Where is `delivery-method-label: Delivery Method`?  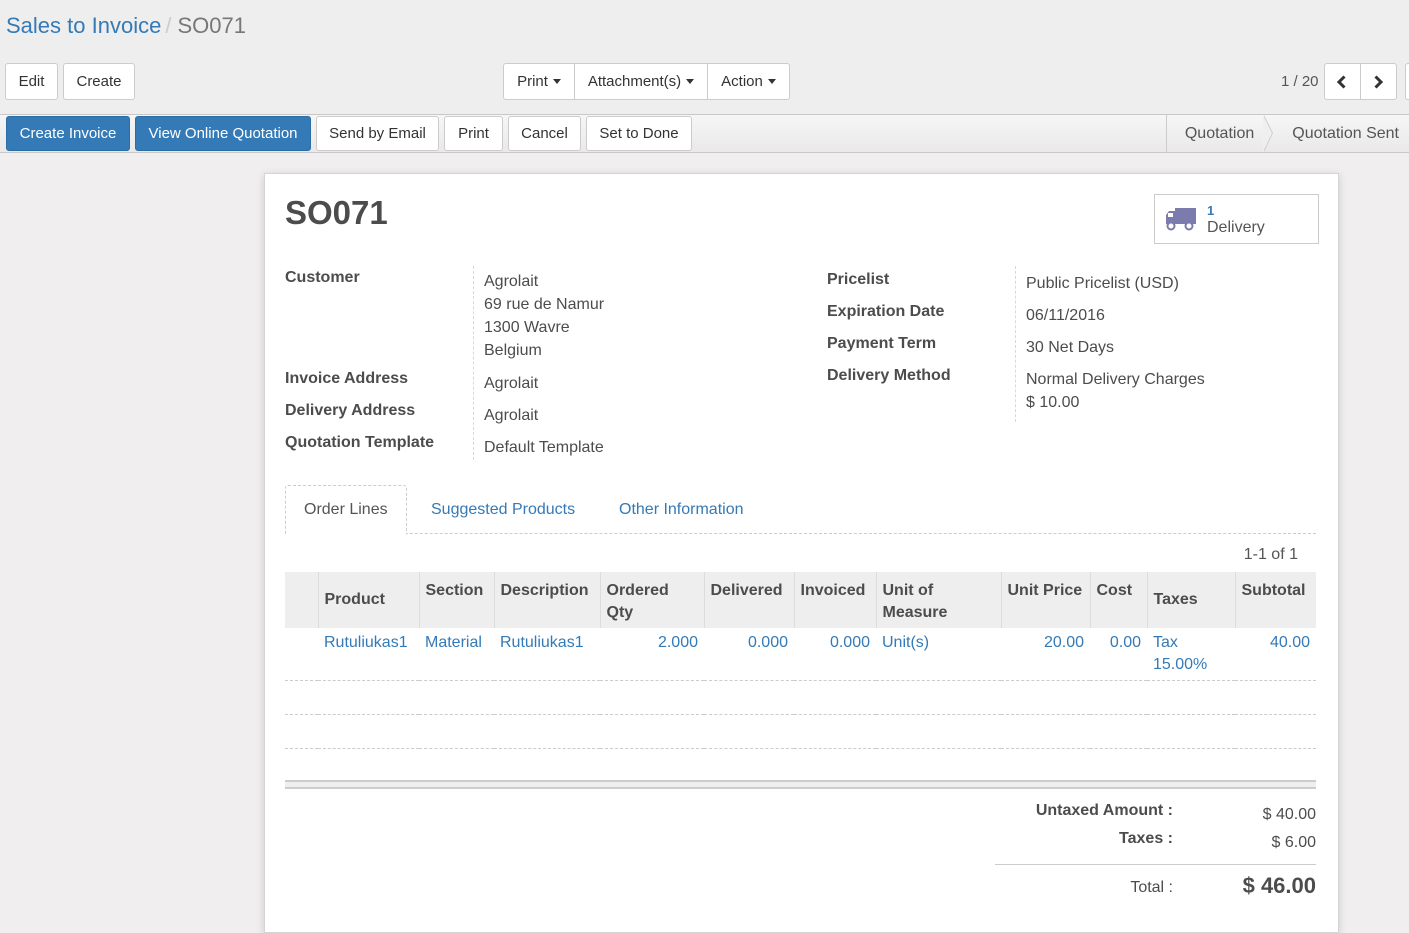 delivery-method-label: Delivery Method is located at coordinates (889, 375).